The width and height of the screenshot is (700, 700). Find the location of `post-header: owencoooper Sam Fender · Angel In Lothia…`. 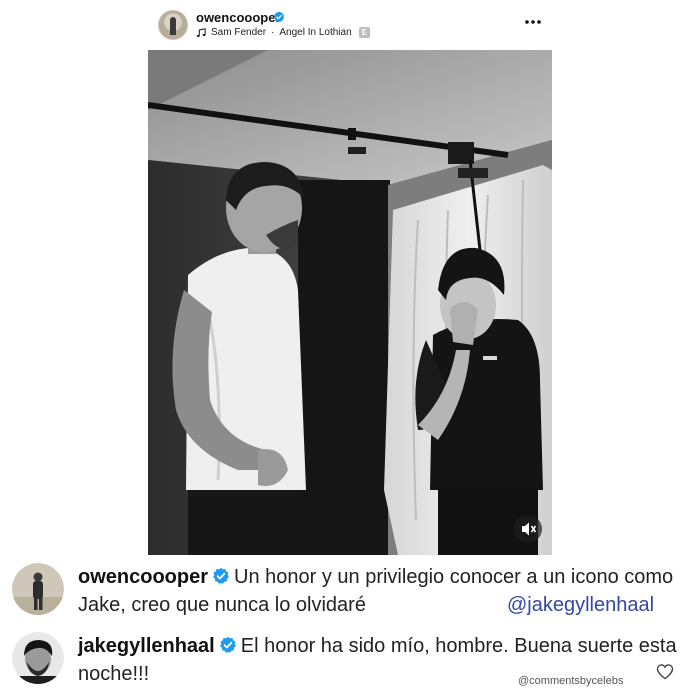

post-header: owencoooper Sam Fender · Angel In Lothia… is located at coordinates (350, 24).